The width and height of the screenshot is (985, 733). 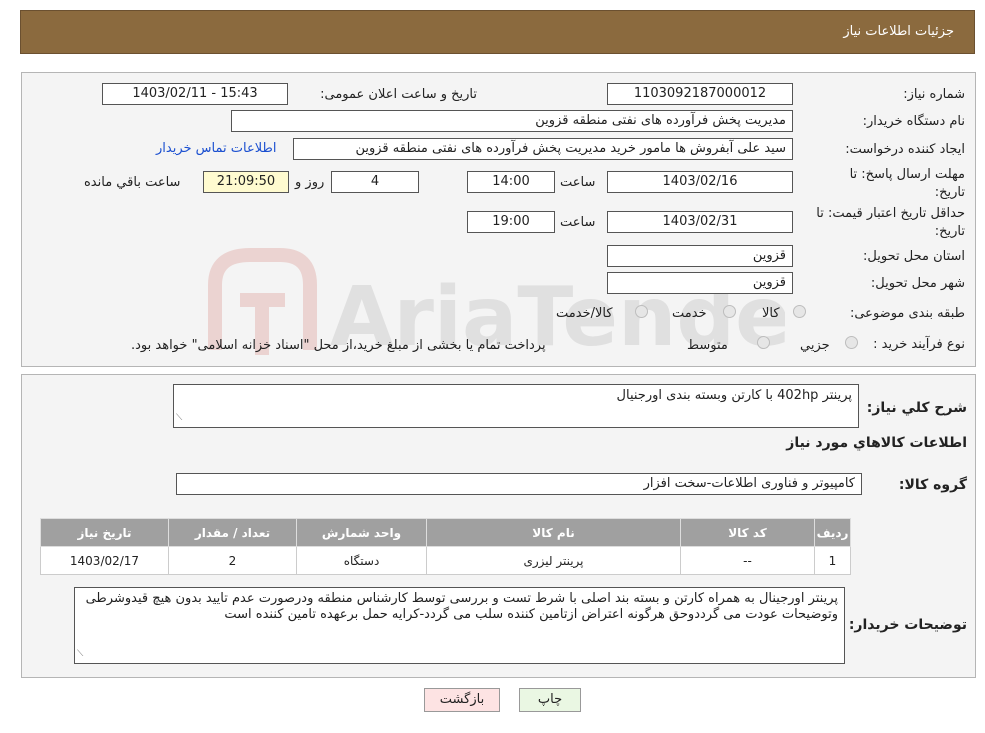 I want to click on col-row-header: ردیف, so click(x=832, y=532).